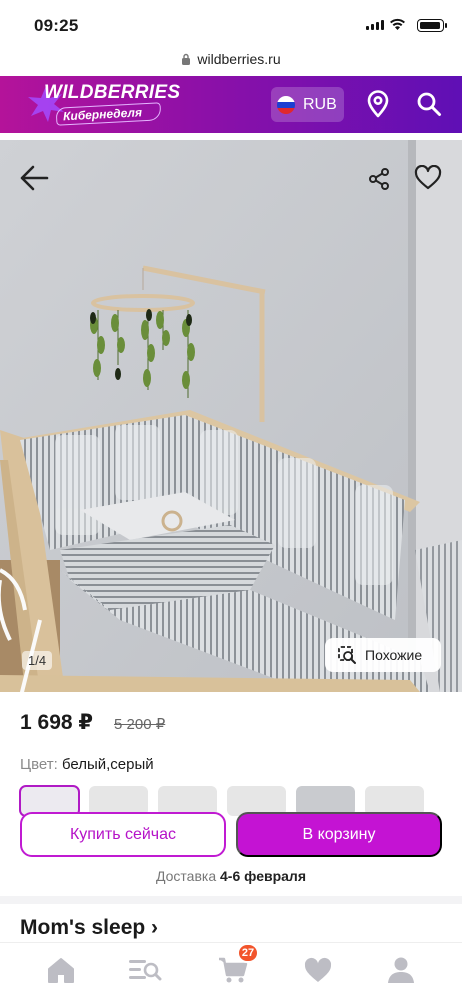  What do you see at coordinates (286, 104) in the screenshot?
I see `russia-flag-icon` at bounding box center [286, 104].